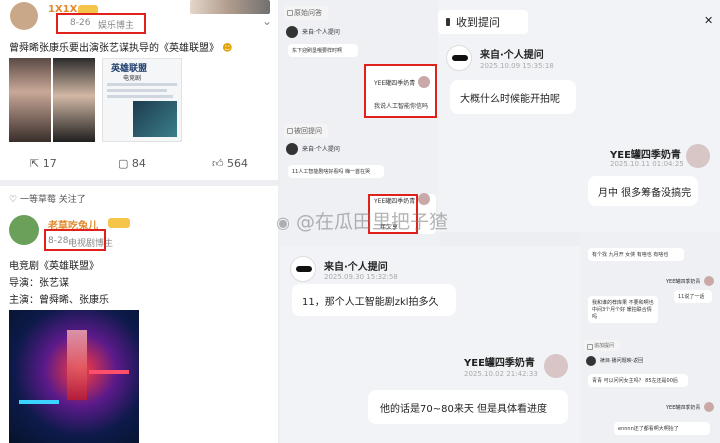  Describe the element at coordinates (267, 21) in the screenshot. I see `more-icon: ⌄` at that location.